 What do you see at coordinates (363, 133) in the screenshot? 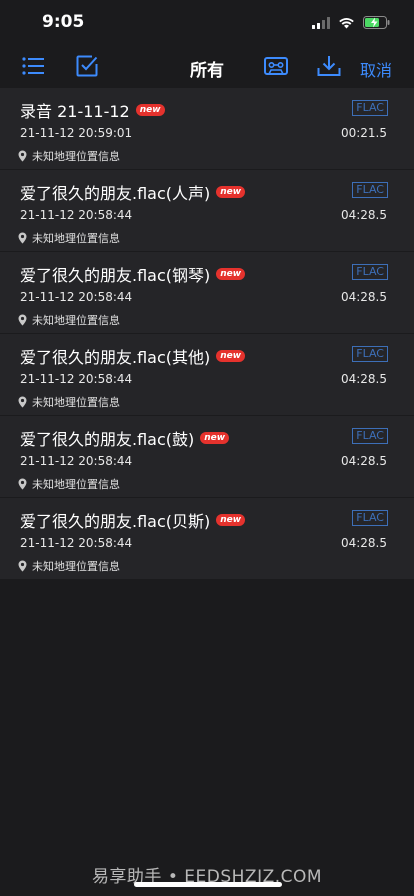
I see `recording-duration: 00:21.5` at bounding box center [363, 133].